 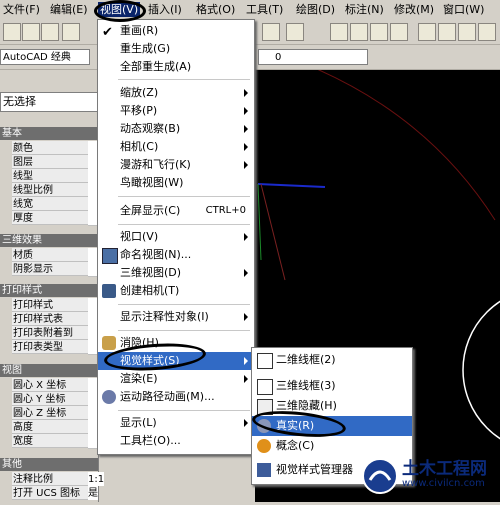 I want to click on menu-file: 文件(F), so click(x=21, y=9).